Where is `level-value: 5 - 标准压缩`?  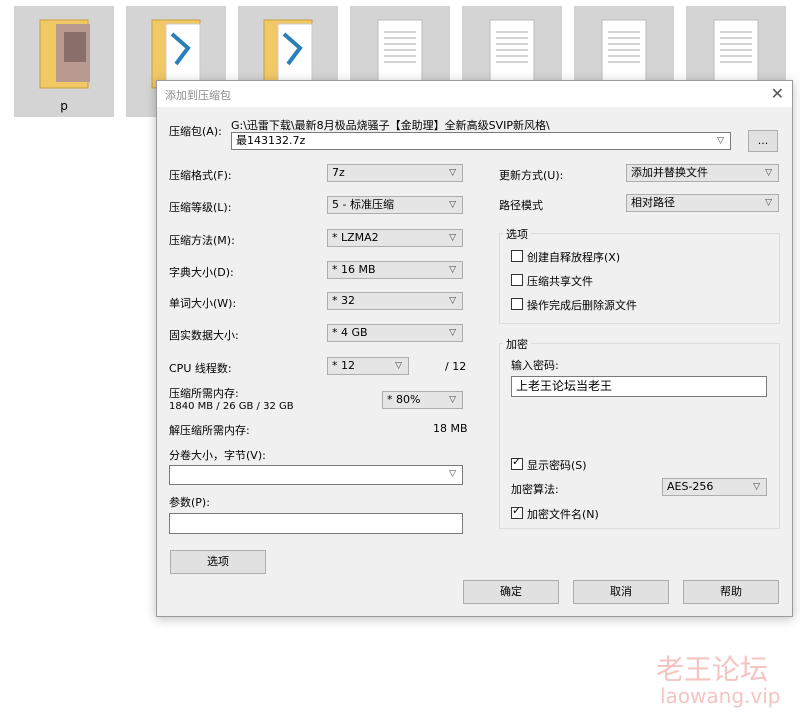 level-value: 5 - 标准压缩 is located at coordinates (363, 204).